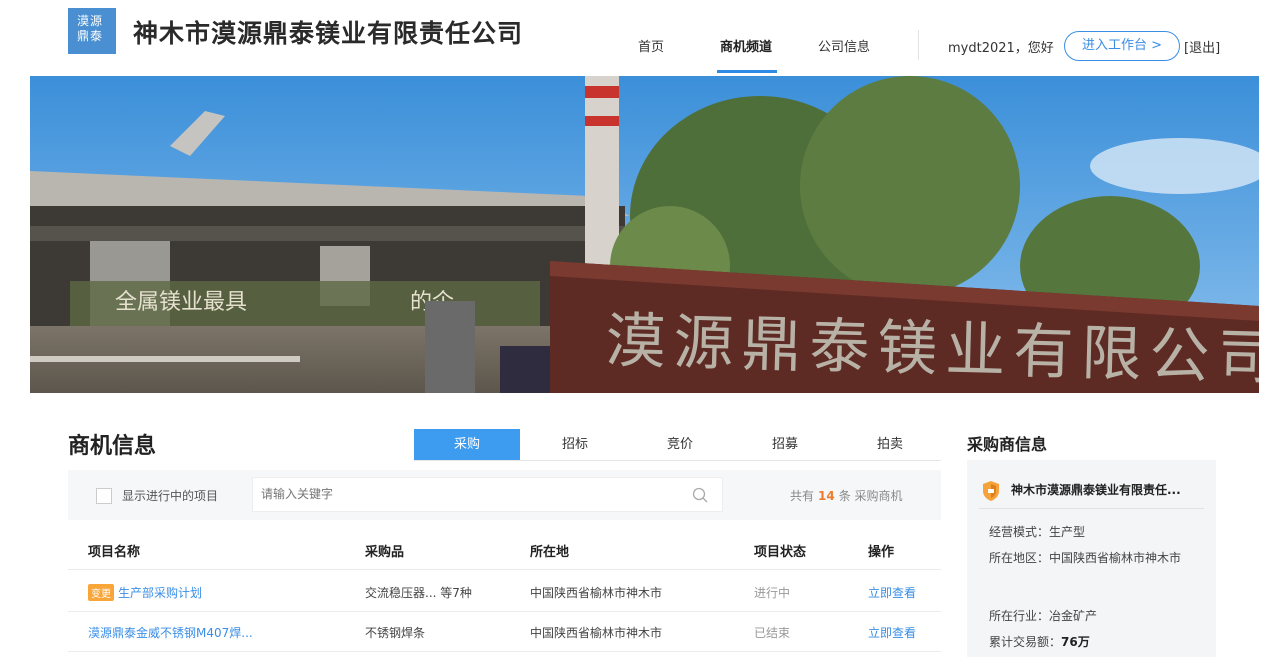  What do you see at coordinates (772, 593) in the screenshot?
I see `row-status: 进行中` at bounding box center [772, 593].